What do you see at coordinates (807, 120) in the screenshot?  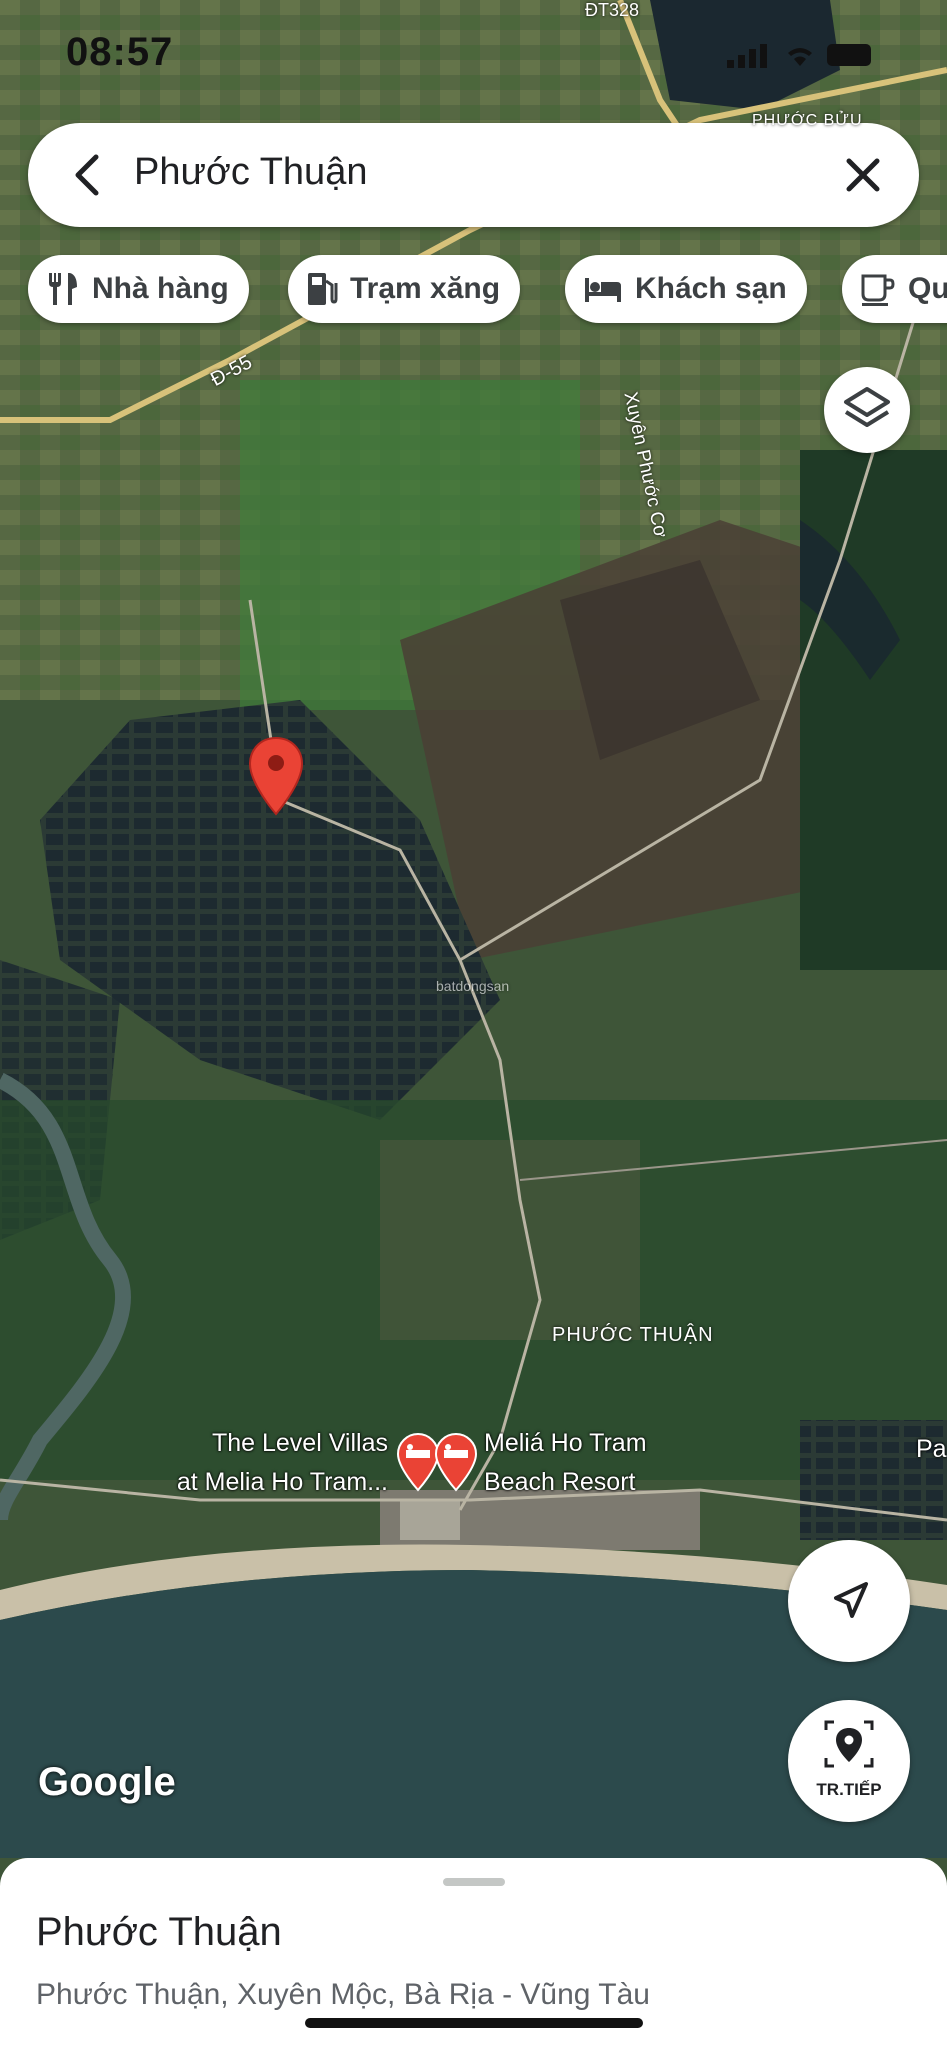 I see `area-label-phuoc-buu: PHƯỚC BỬU` at bounding box center [807, 120].